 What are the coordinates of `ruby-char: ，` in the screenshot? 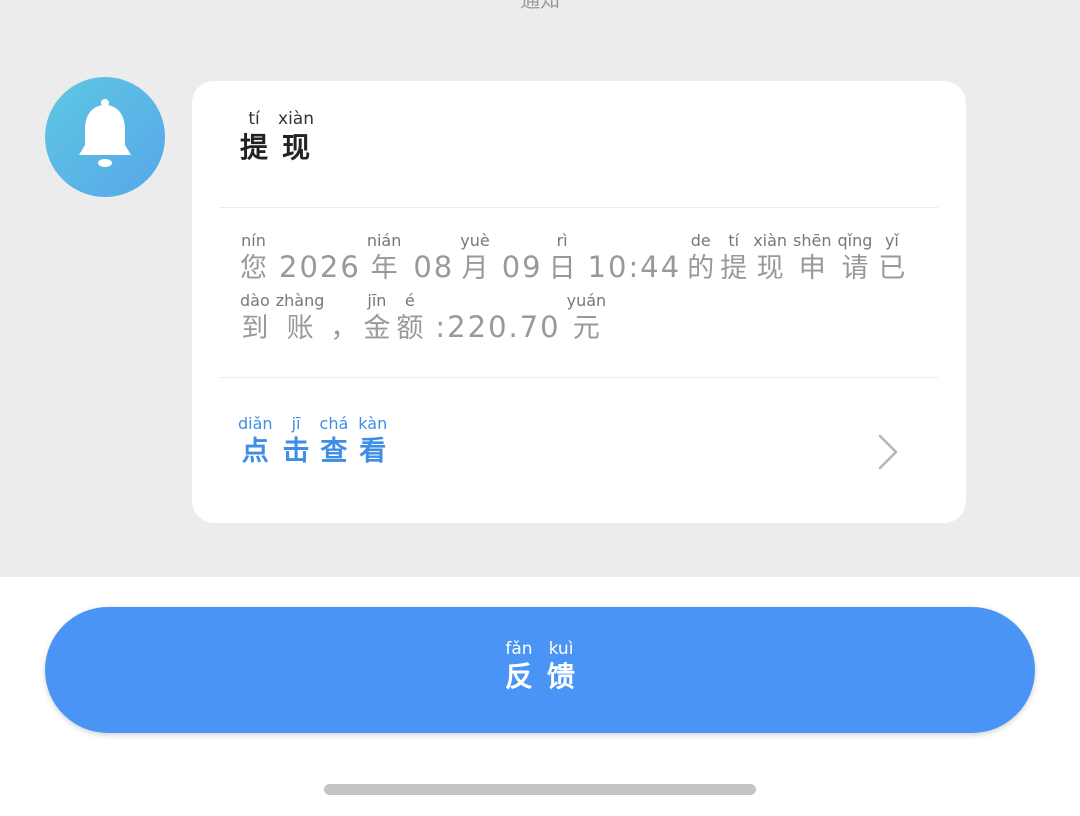 It's located at (343, 317).